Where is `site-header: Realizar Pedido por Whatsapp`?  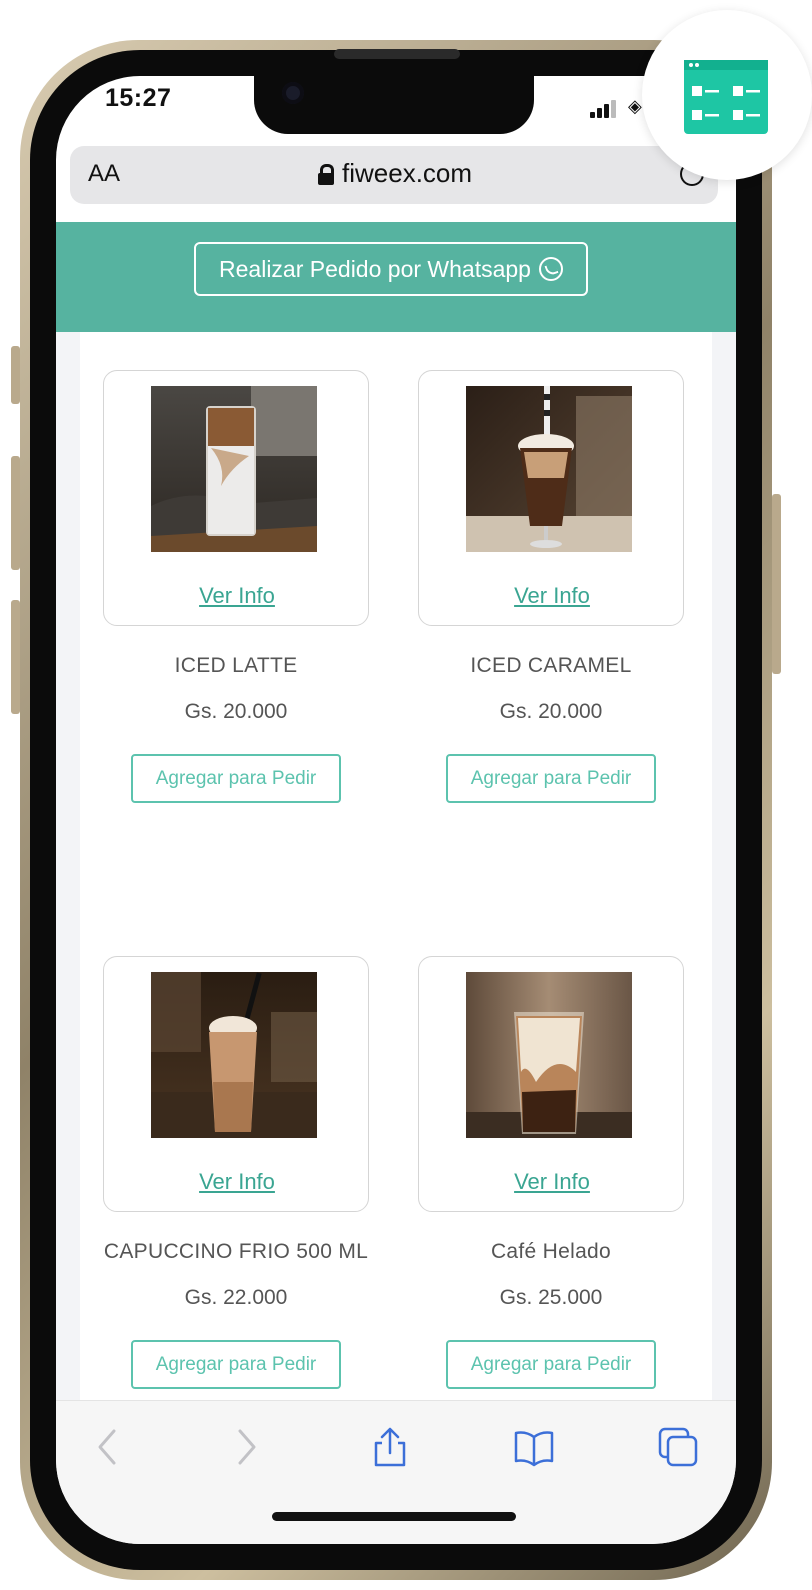 site-header: Realizar Pedido por Whatsapp is located at coordinates (396, 277).